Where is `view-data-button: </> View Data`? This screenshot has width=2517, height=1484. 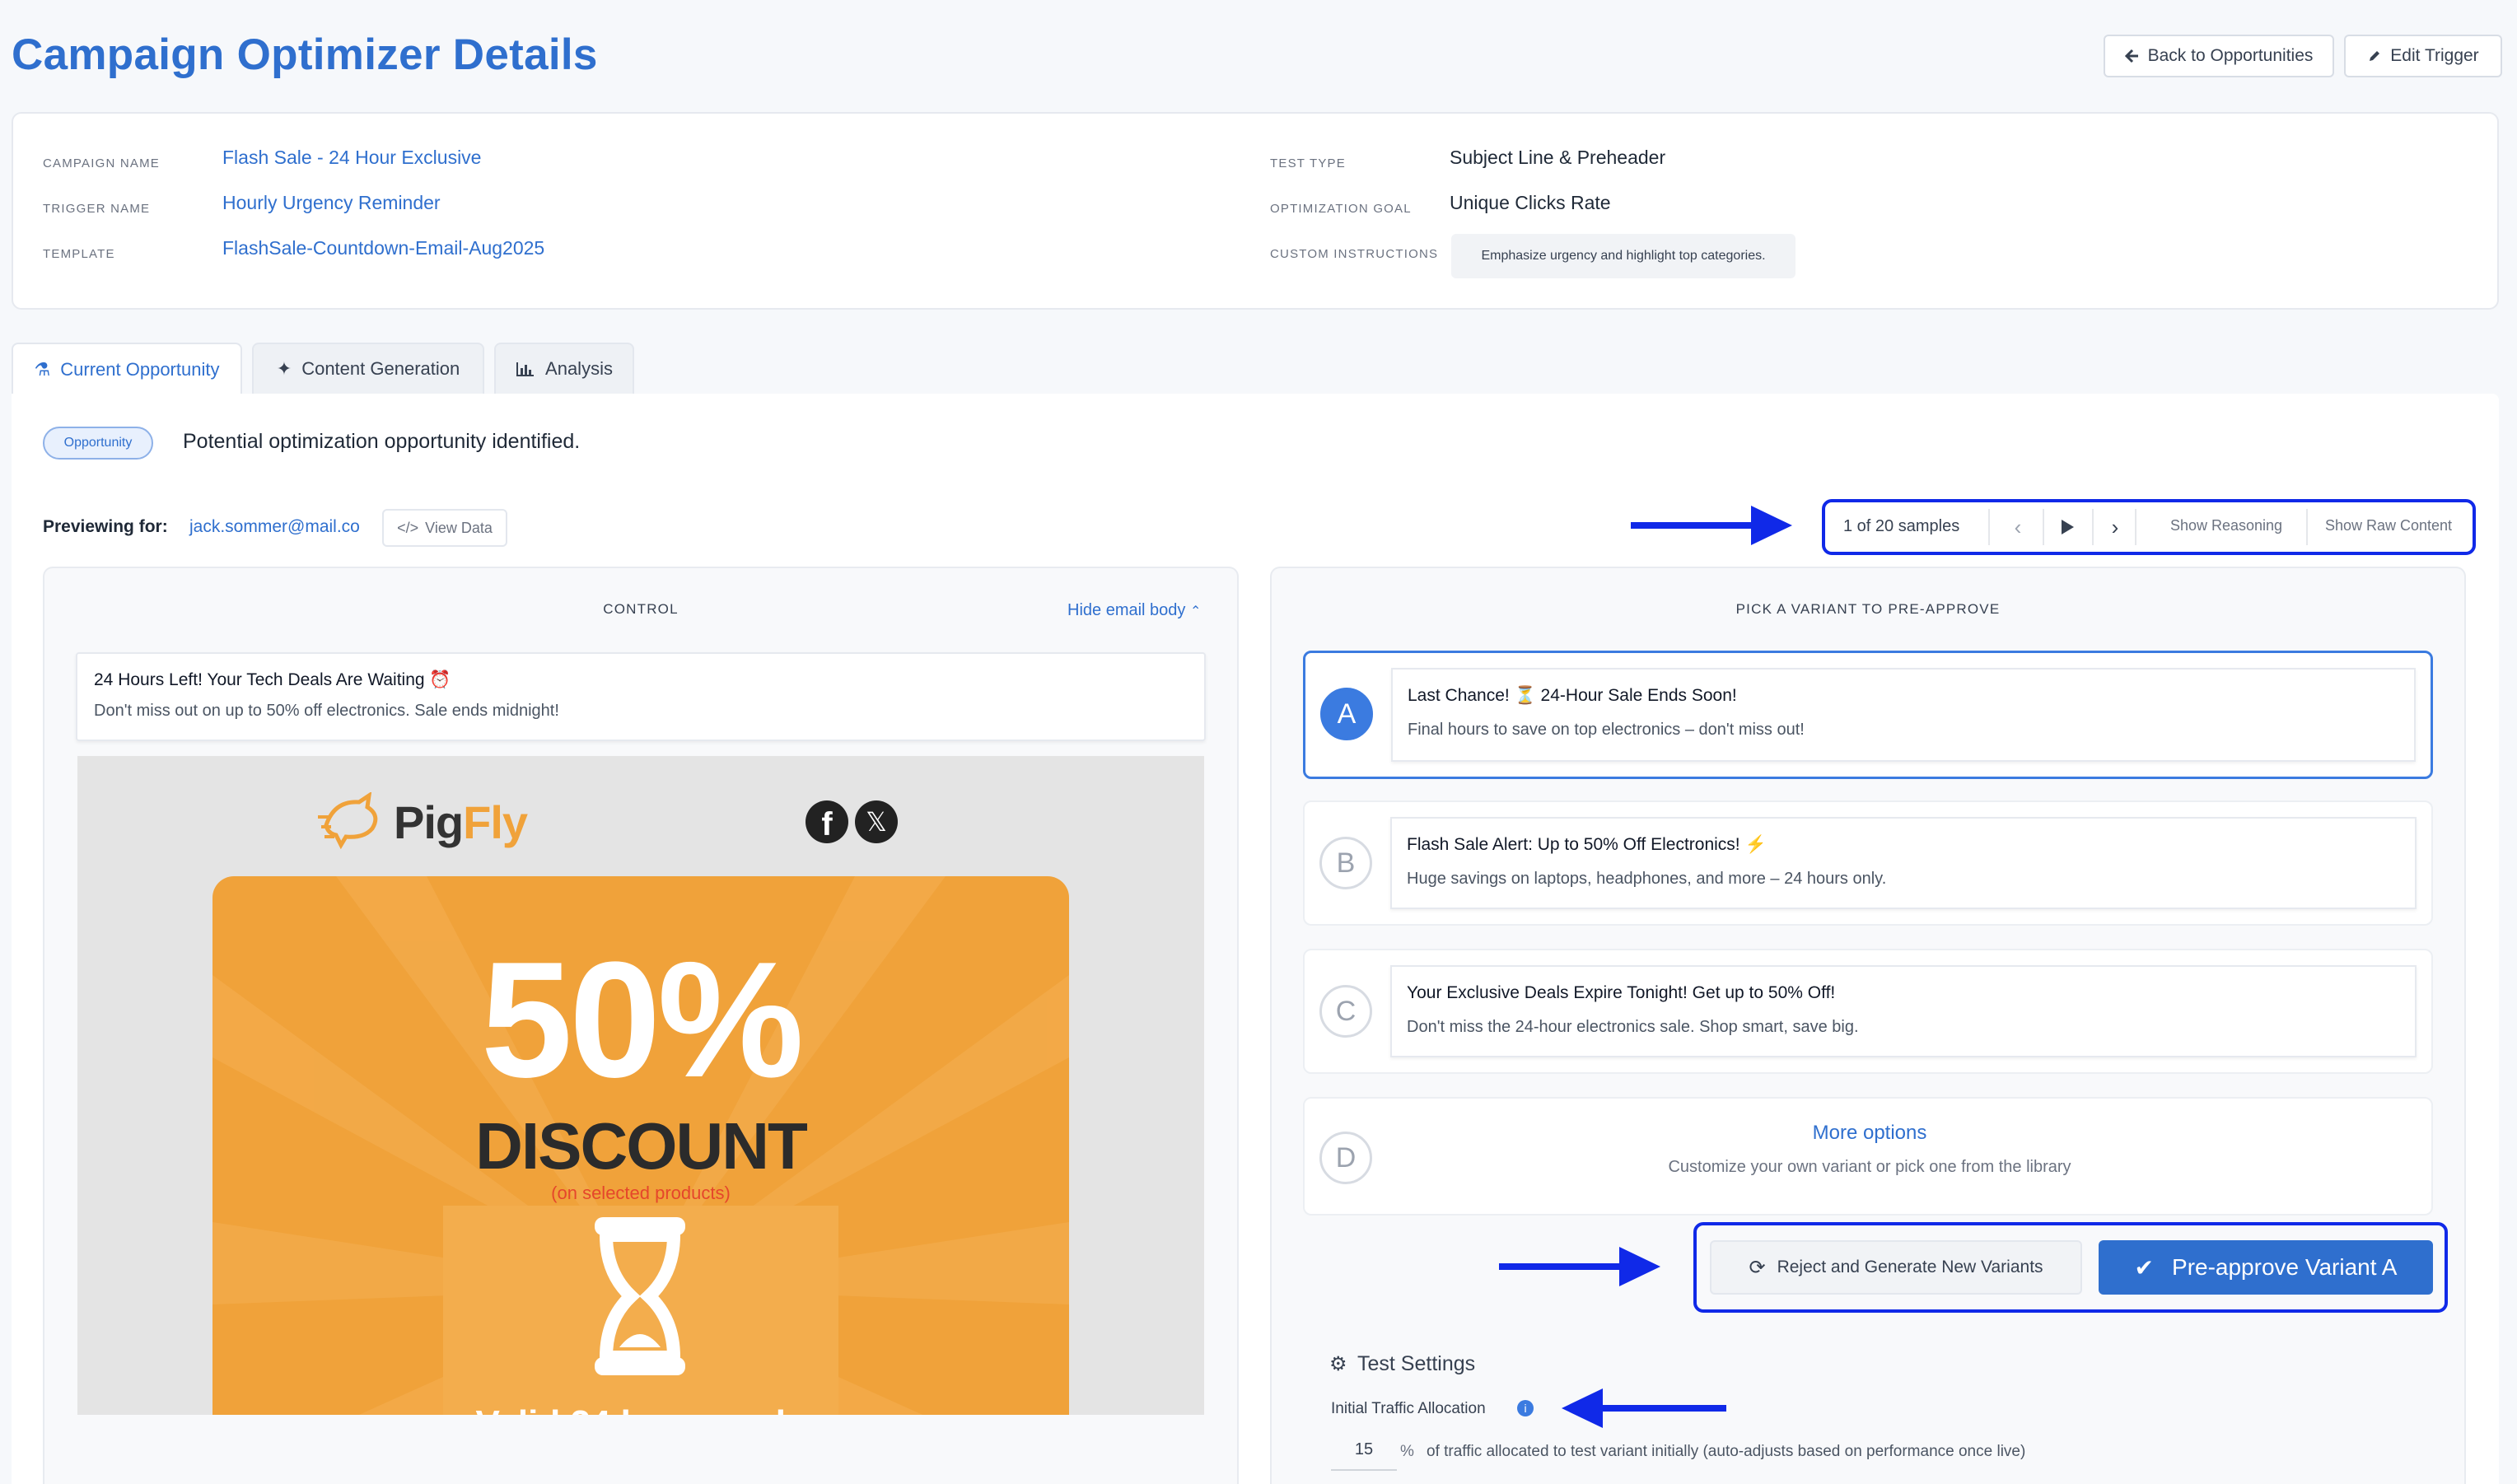
view-data-button: </> View Data is located at coordinates (444, 528).